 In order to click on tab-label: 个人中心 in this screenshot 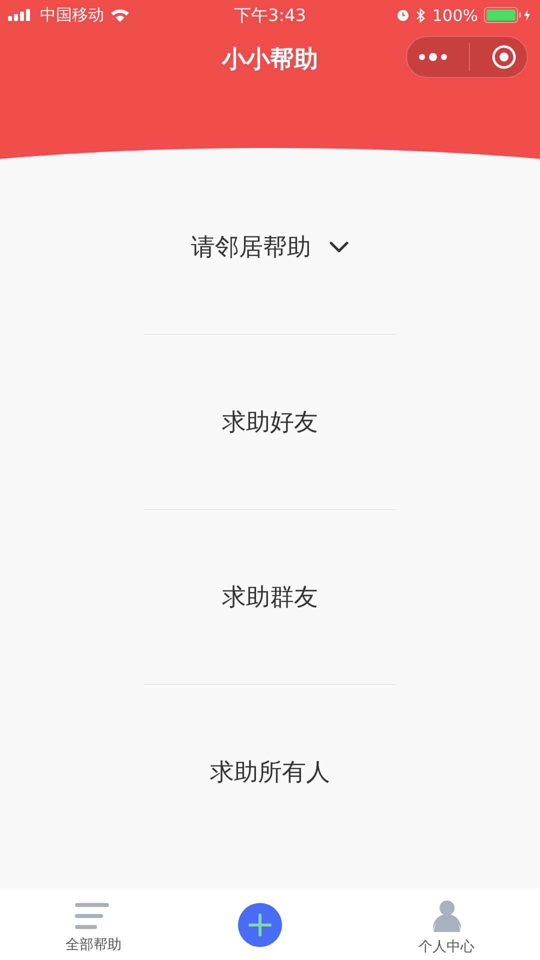, I will do `click(446, 947)`.